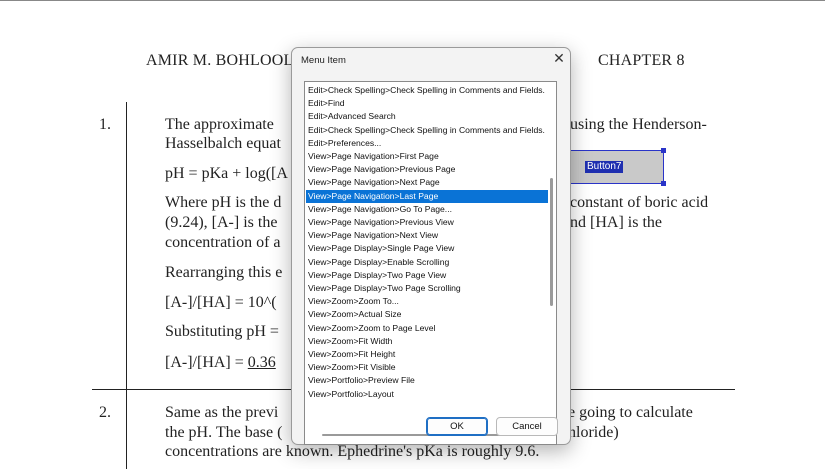  Describe the element at coordinates (427, 314) in the screenshot. I see `list-item: View>Zoom>Actual Size` at that location.